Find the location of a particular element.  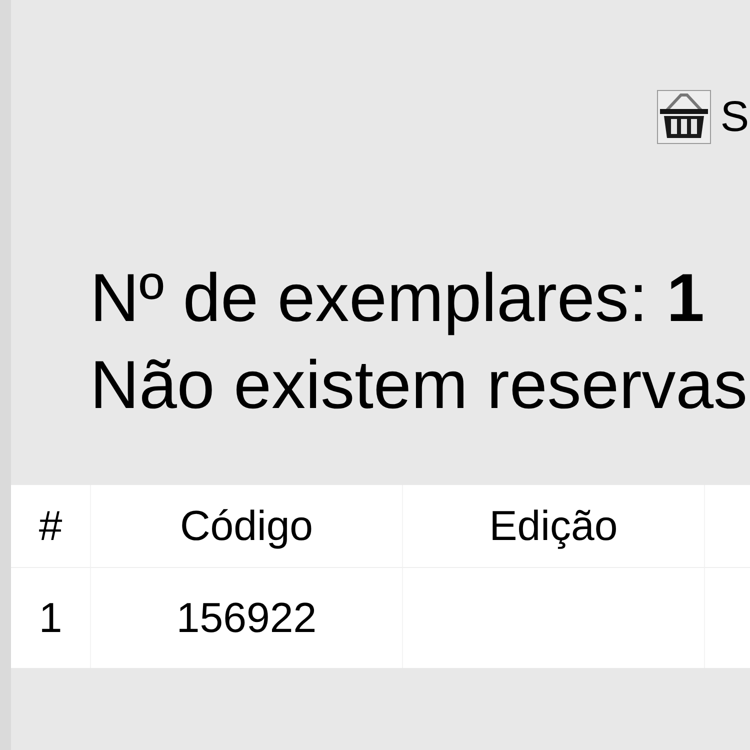

reservations-text: Não existem reservas is located at coordinates (419, 385).